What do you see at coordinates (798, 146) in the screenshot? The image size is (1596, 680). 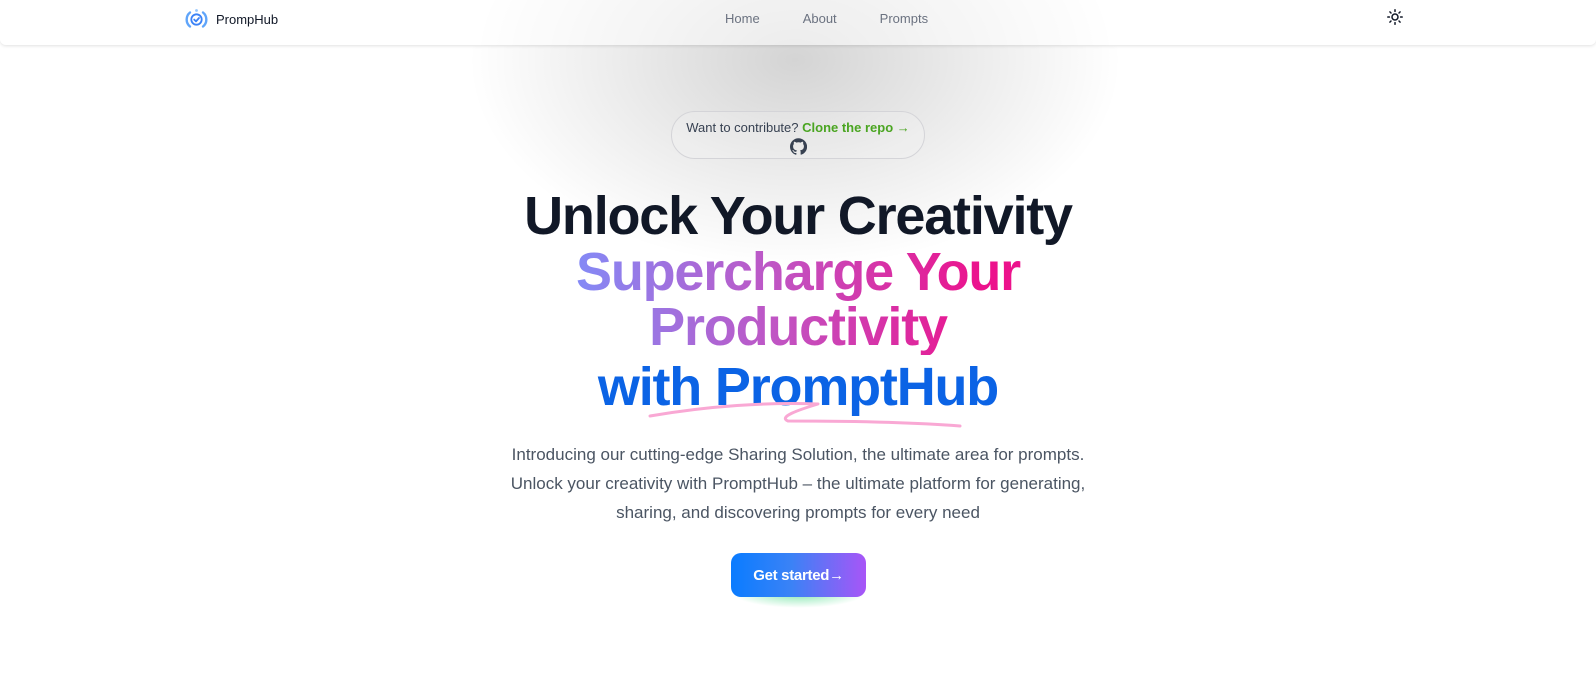 I see `github-icon` at bounding box center [798, 146].